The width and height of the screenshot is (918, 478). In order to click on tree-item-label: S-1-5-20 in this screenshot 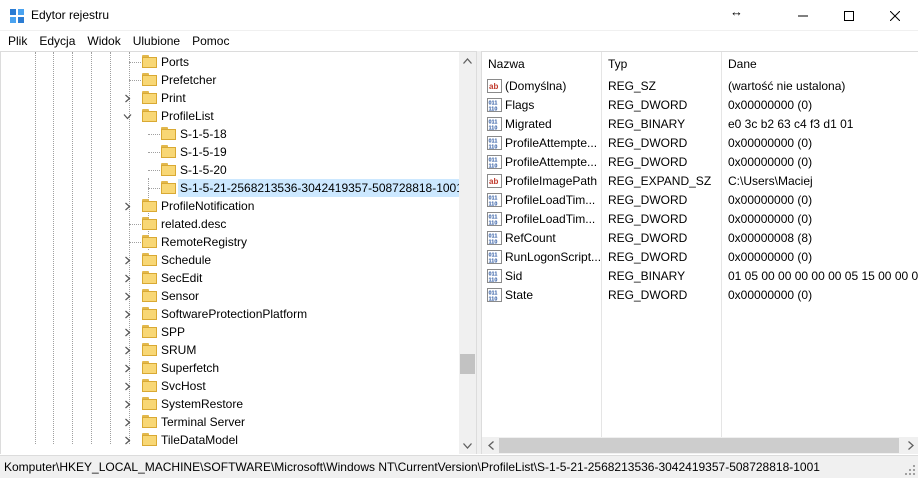, I will do `click(203, 170)`.